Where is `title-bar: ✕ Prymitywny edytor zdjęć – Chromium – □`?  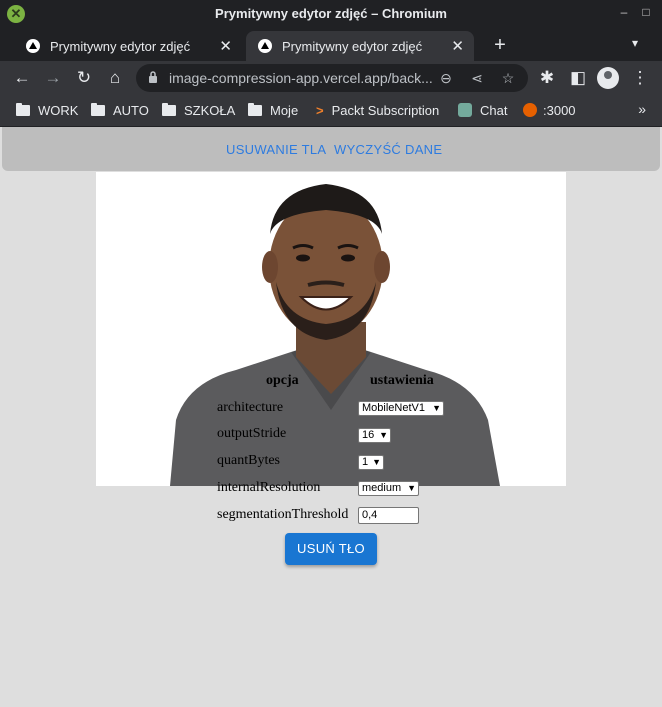
title-bar: ✕ Prymitywny edytor zdjęć – Chromium – □ is located at coordinates (331, 14).